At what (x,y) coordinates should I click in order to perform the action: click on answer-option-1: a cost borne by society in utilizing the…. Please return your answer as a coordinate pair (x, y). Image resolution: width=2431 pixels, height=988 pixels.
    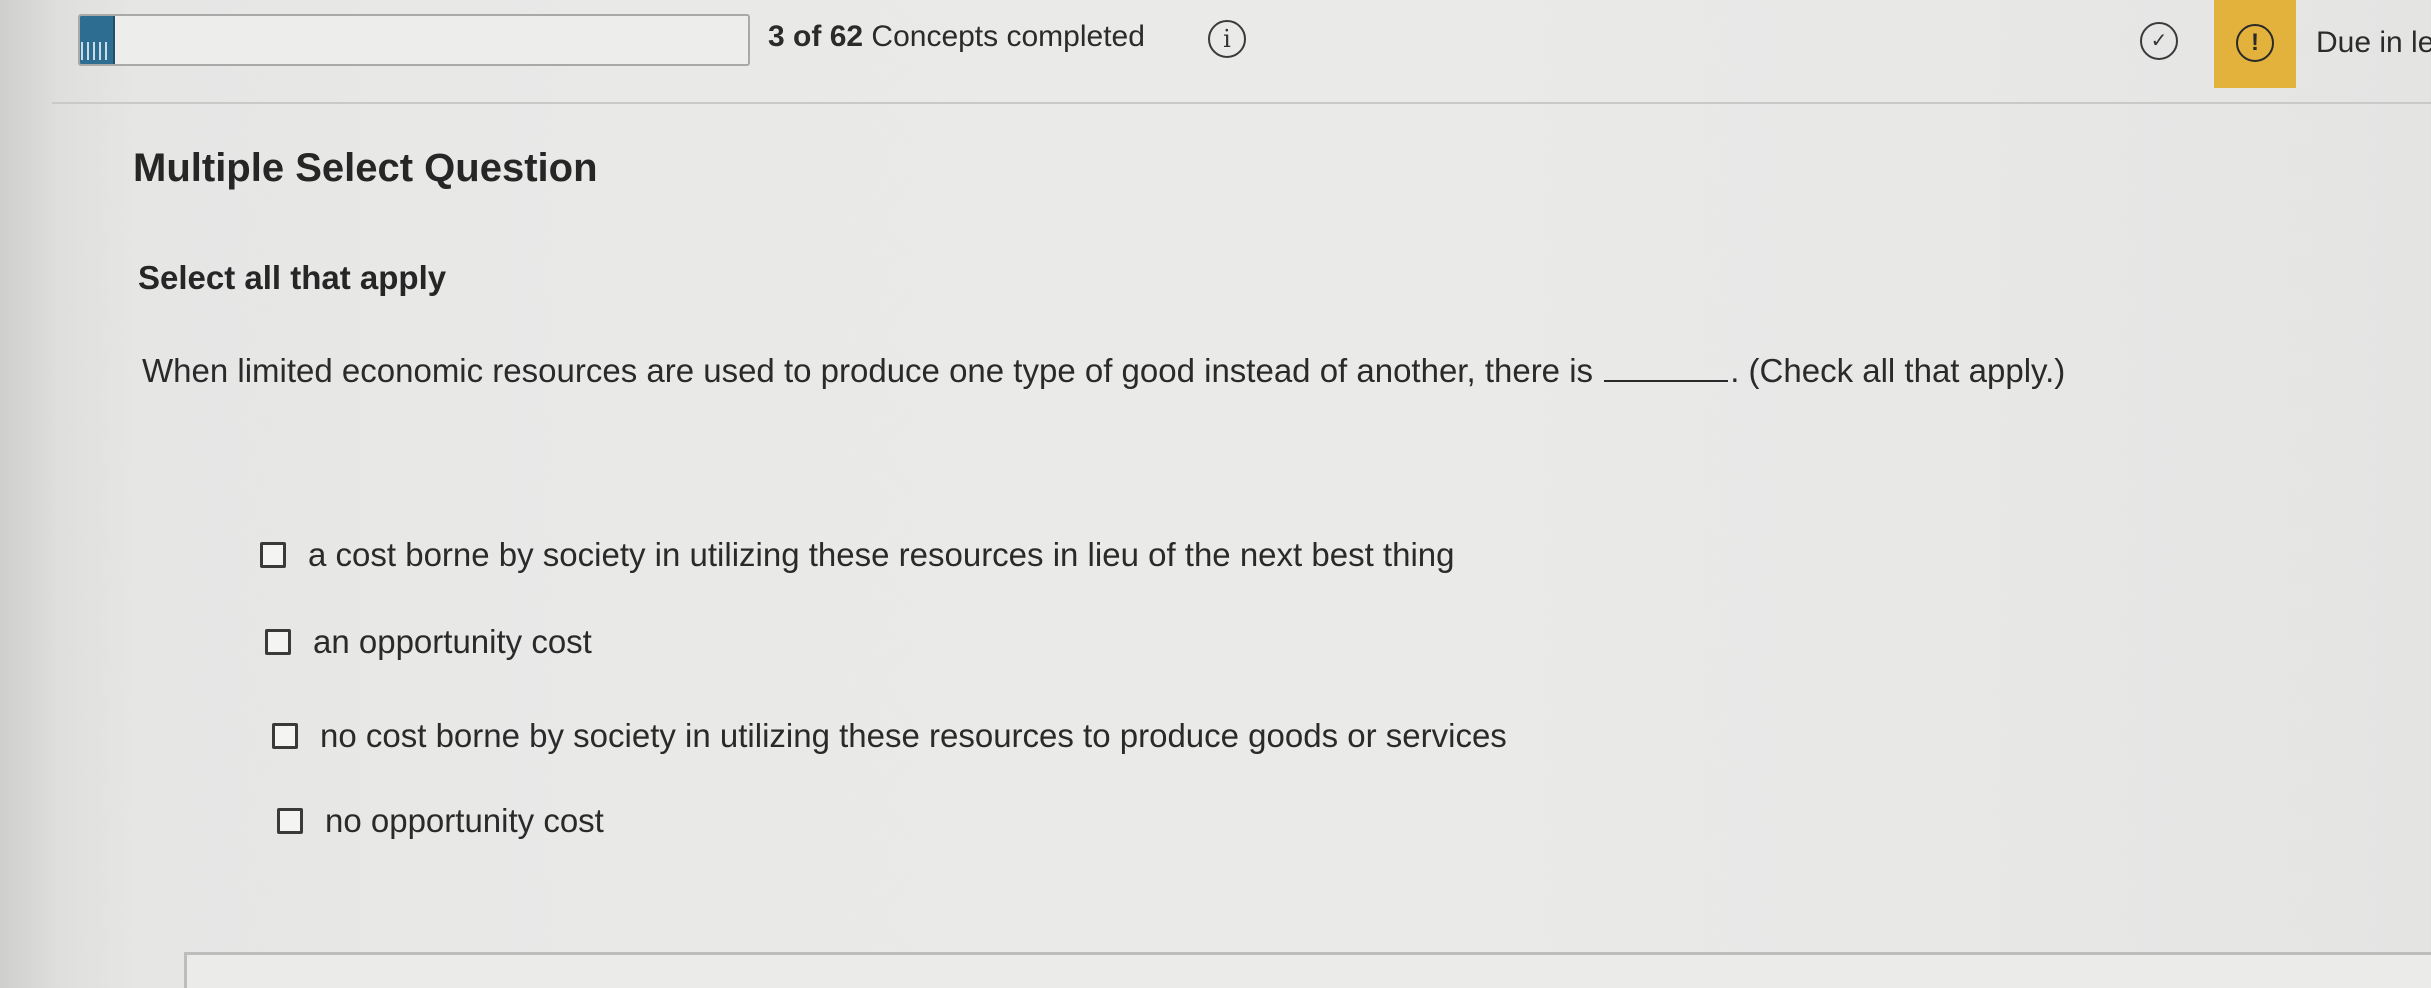
    Looking at the image, I should click on (857, 555).